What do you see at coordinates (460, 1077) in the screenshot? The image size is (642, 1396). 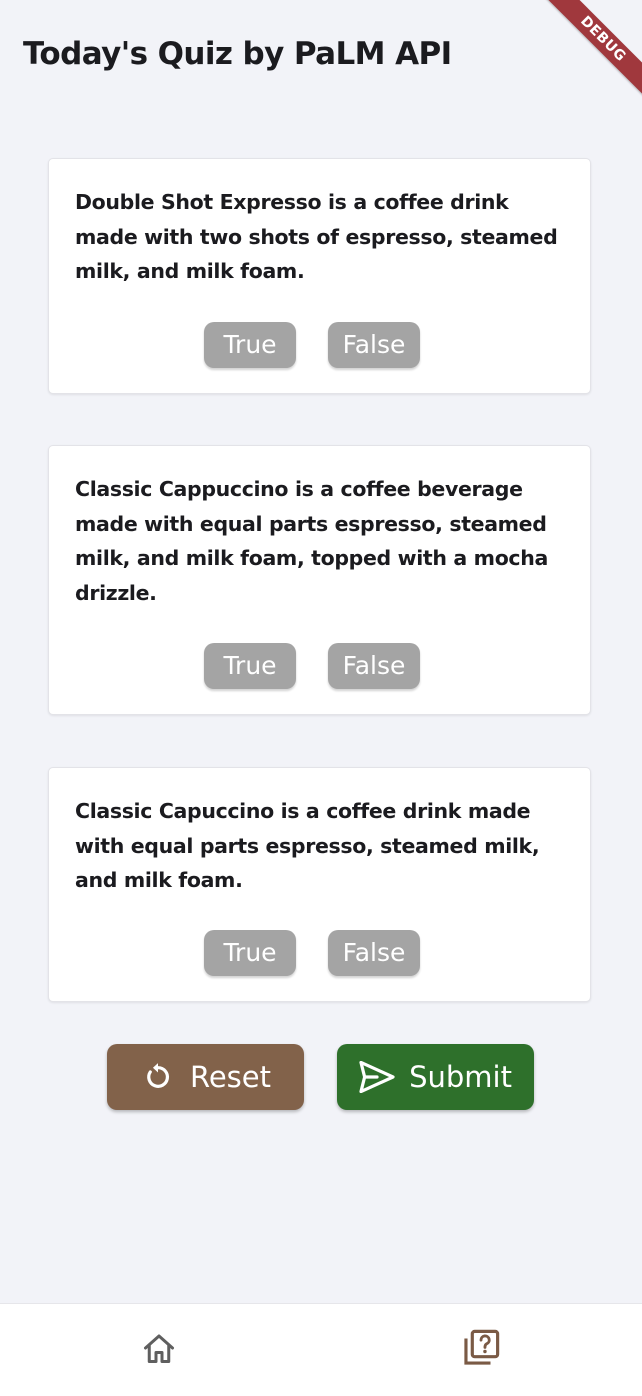 I see `submit-label: Submit` at bounding box center [460, 1077].